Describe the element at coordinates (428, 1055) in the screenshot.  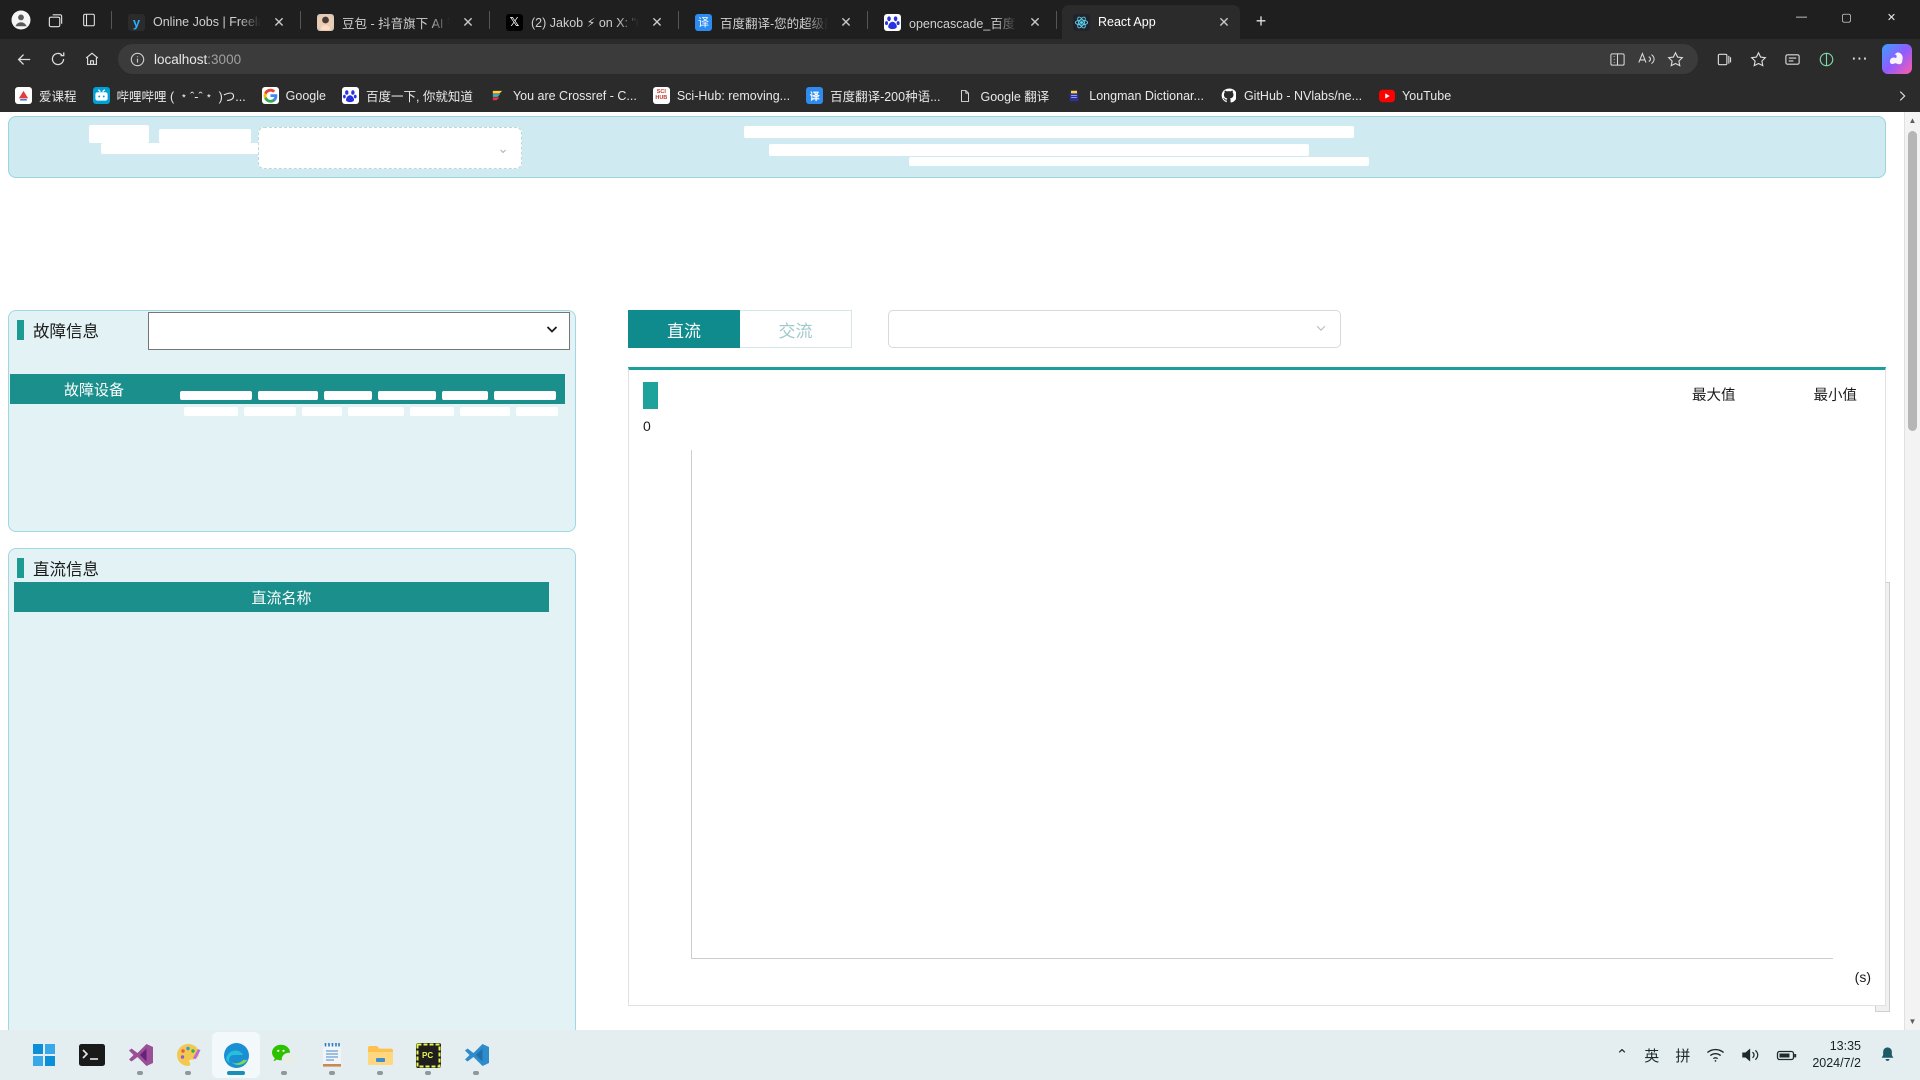
I see `pycharm-app: PC` at that location.